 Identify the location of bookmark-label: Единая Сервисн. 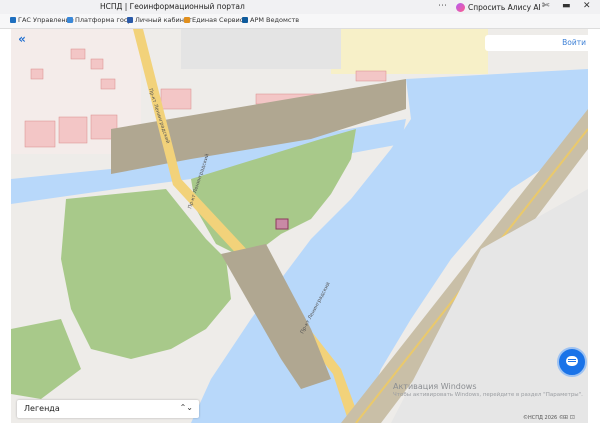
(220, 20).